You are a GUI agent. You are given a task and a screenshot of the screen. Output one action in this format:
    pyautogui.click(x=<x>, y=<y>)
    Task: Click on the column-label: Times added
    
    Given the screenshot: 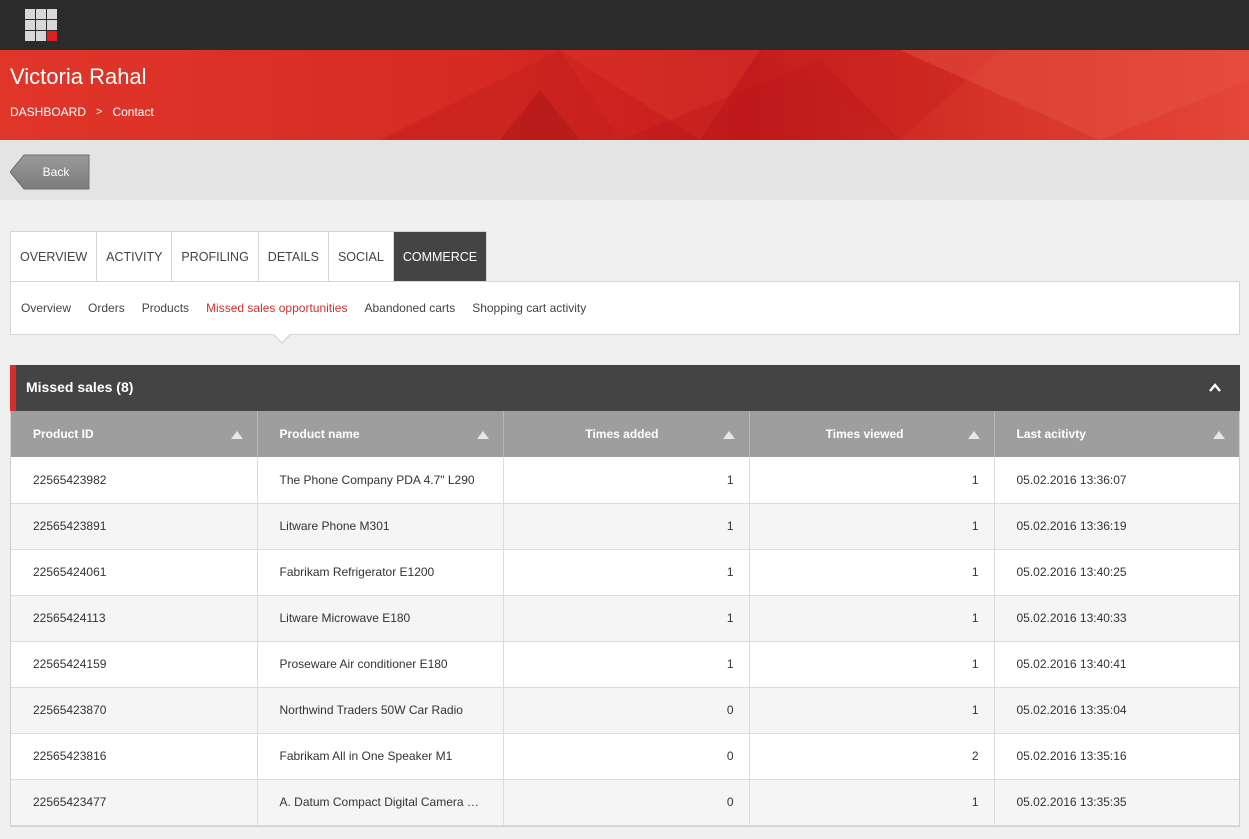 What is the action you would take?
    pyautogui.click(x=622, y=434)
    